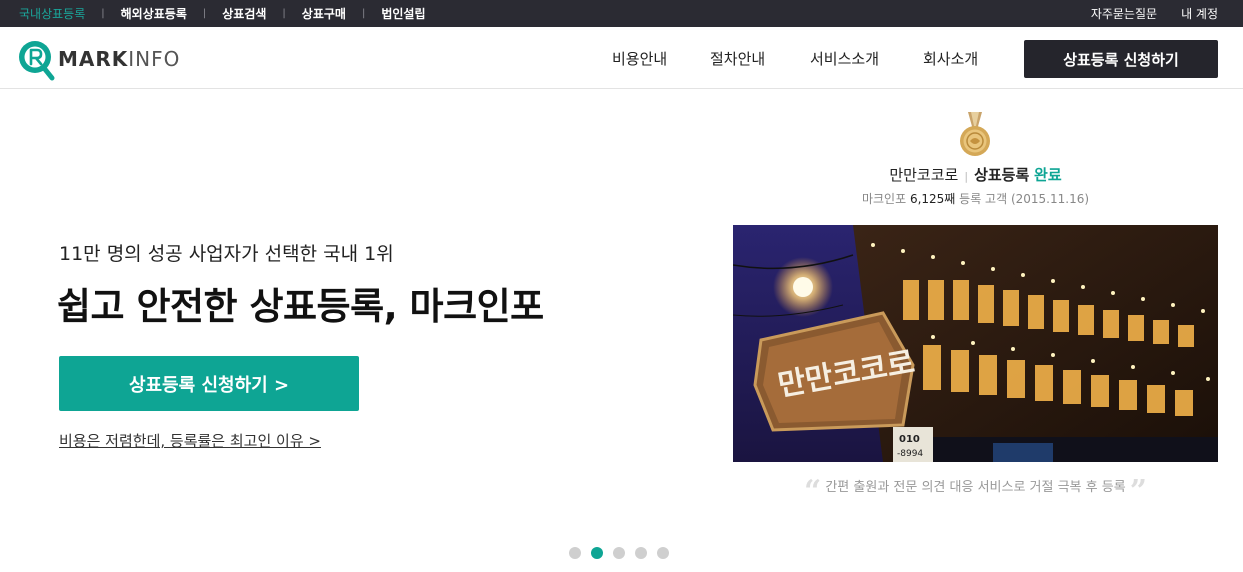 This screenshot has height=572, width=1243. I want to click on gold-medal-icon, so click(975, 135).